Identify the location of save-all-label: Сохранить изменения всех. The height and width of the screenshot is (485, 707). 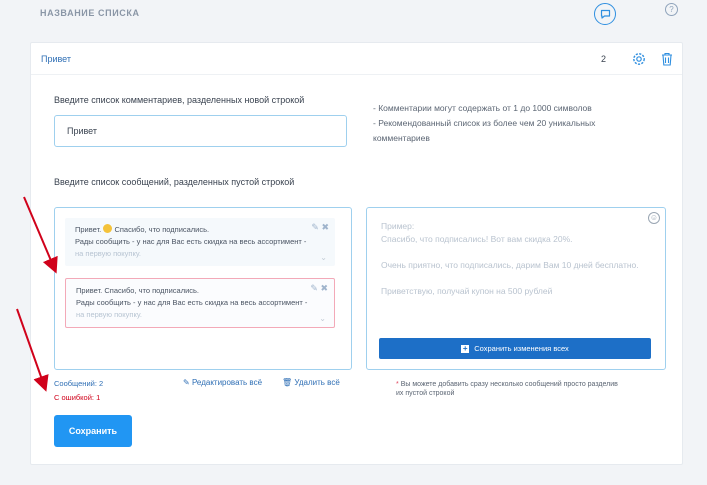
(521, 348).